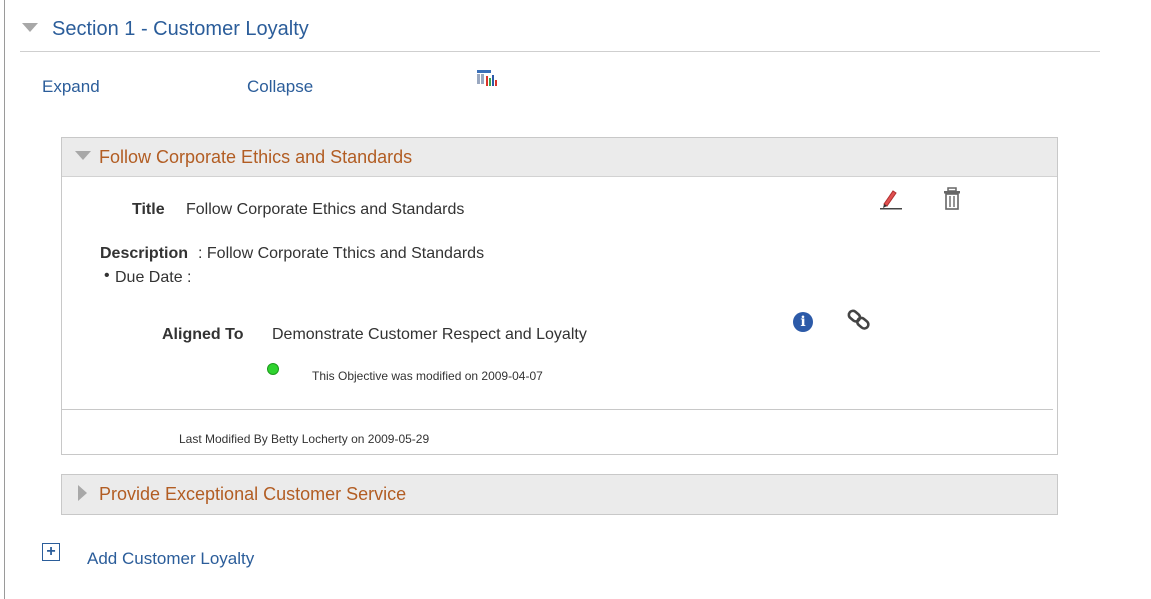  Describe the element at coordinates (153, 277) in the screenshot. I see `due-date-label: Due Date :` at that location.